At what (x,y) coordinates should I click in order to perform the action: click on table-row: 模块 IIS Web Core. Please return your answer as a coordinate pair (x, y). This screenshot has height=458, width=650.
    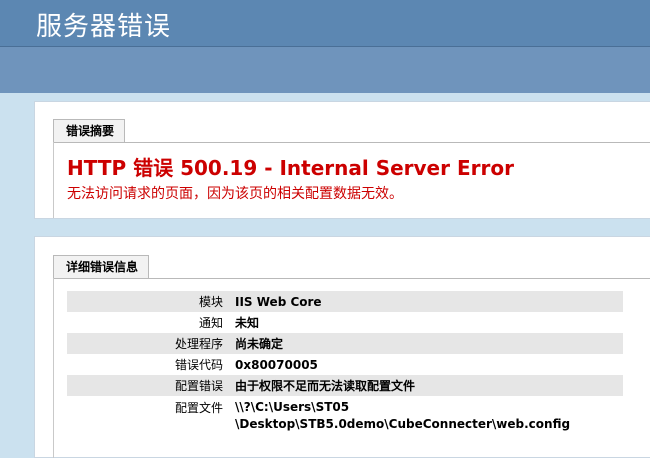
    Looking at the image, I should click on (345, 301).